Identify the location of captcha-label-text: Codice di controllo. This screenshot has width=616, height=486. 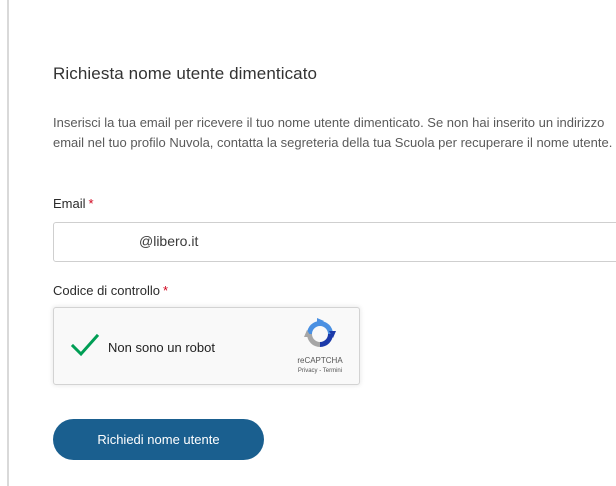
(106, 290).